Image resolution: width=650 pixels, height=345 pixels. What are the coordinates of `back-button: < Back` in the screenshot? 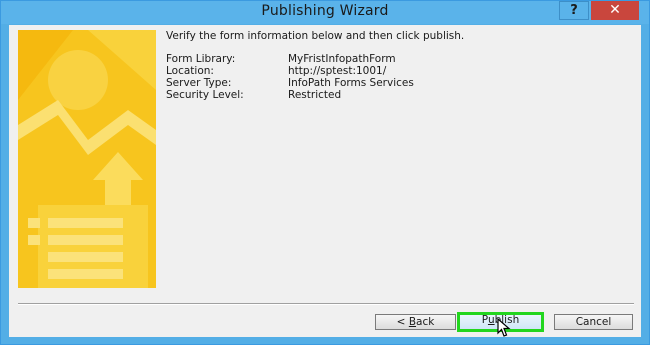 It's located at (415, 322).